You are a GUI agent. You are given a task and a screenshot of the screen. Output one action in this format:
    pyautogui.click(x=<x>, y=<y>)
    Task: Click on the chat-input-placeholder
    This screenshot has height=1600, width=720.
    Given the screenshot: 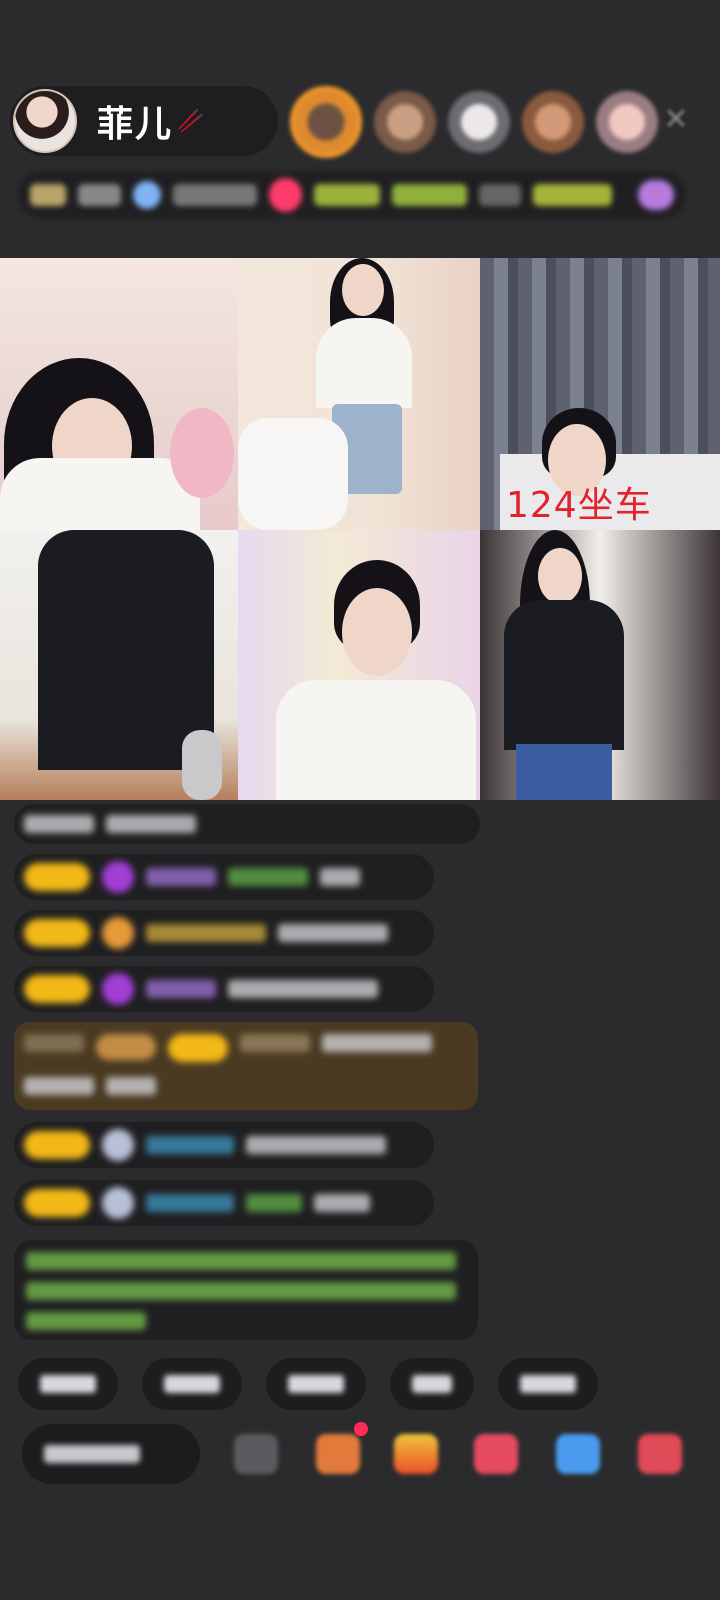 What is the action you would take?
    pyautogui.click(x=92, y=1454)
    